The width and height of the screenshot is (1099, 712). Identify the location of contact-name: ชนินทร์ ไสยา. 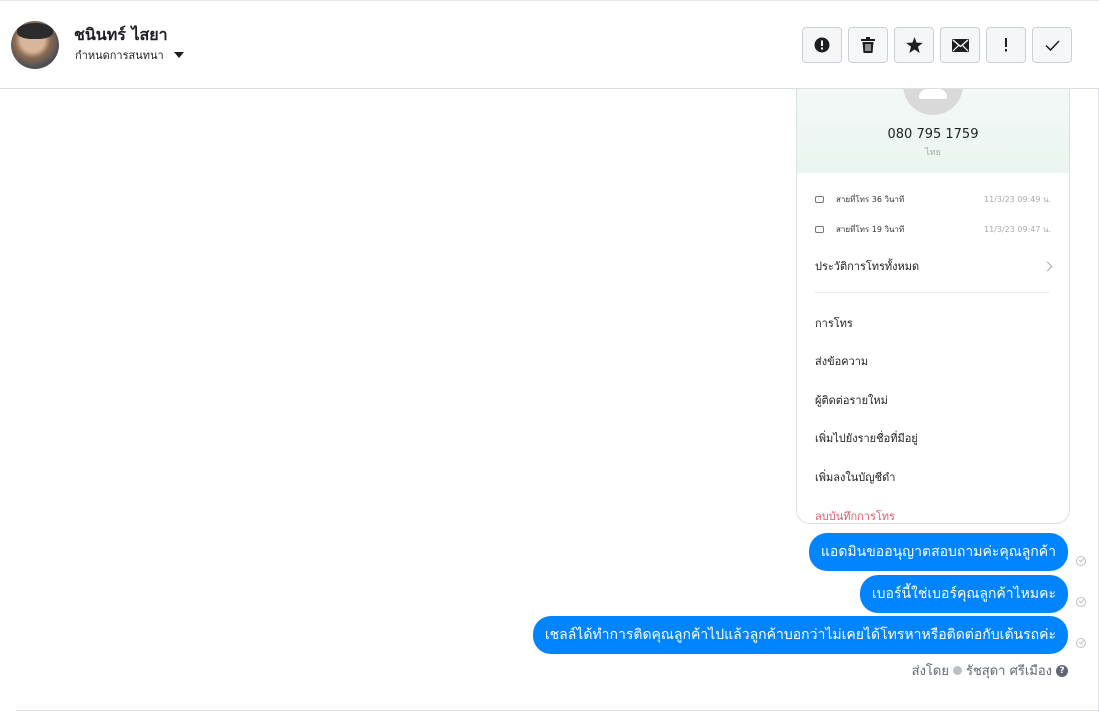
(121, 35).